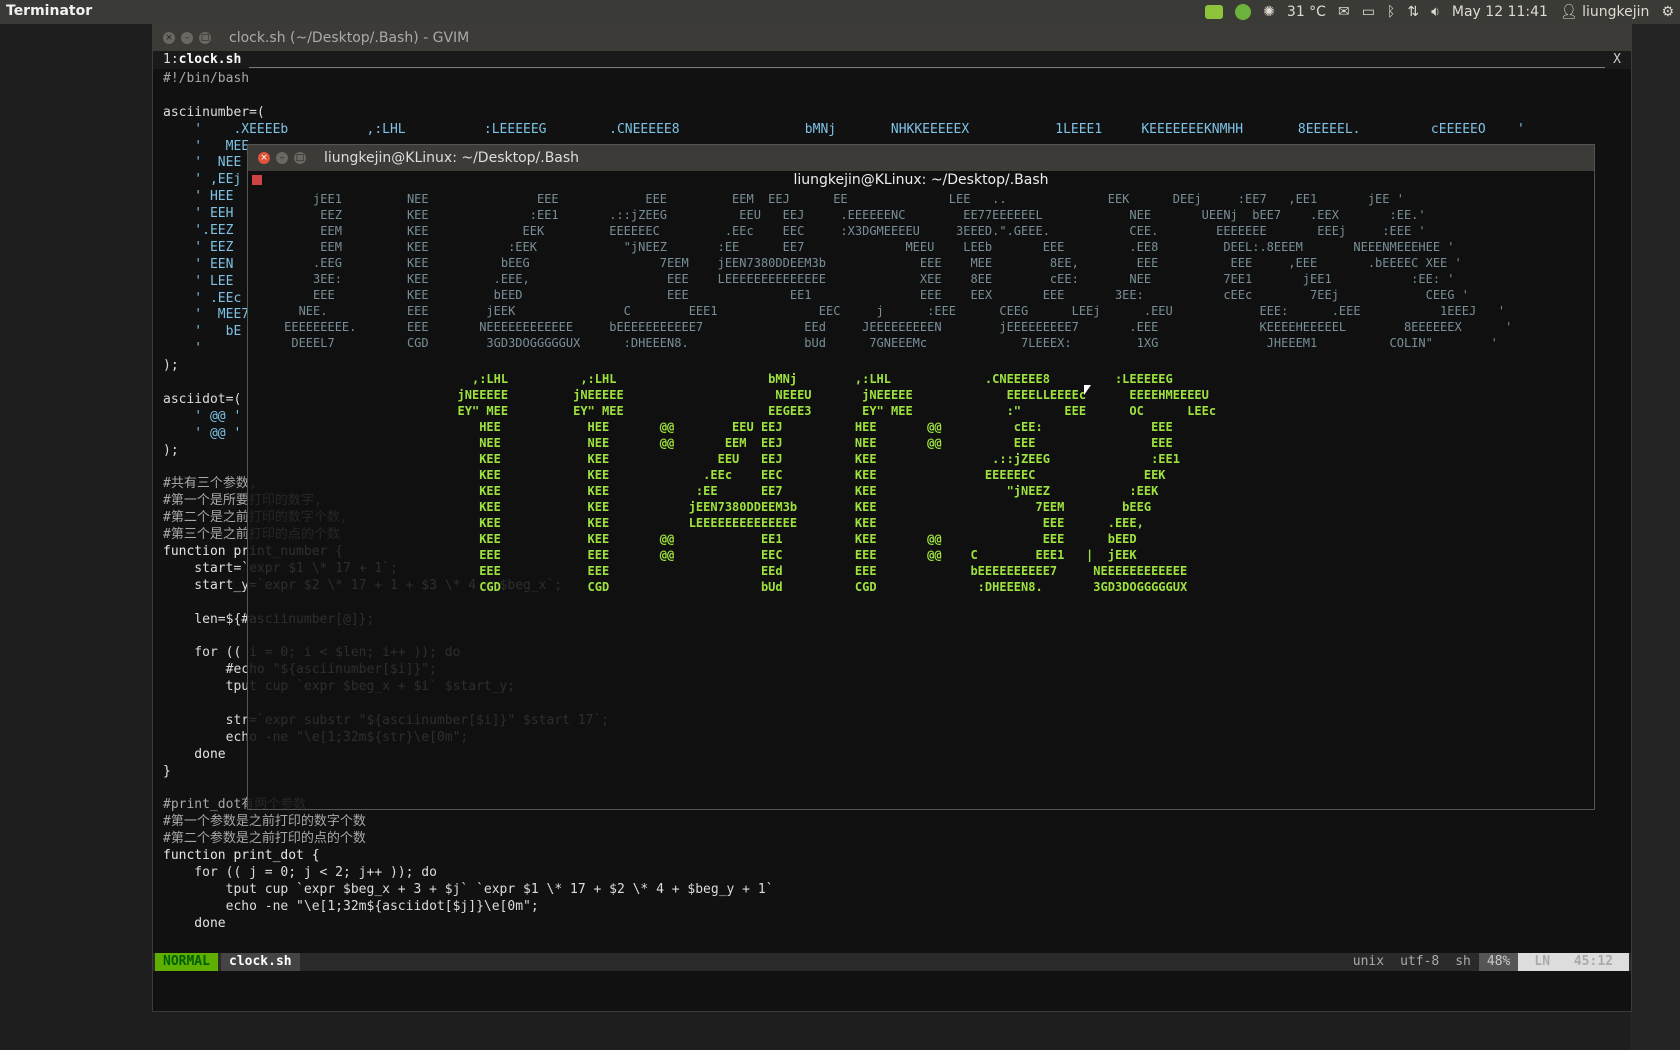 The height and width of the screenshot is (1050, 1680). Describe the element at coordinates (1214, 12) in the screenshot. I see `messaging-icon` at that location.